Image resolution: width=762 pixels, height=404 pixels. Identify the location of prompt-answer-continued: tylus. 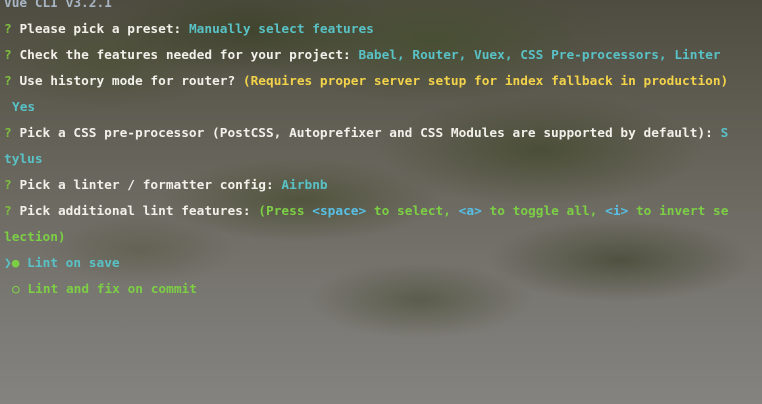
(23, 159).